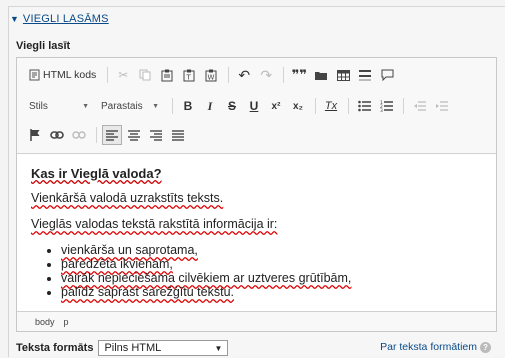  I want to click on format-dropdown-label: Parastais, so click(122, 106).